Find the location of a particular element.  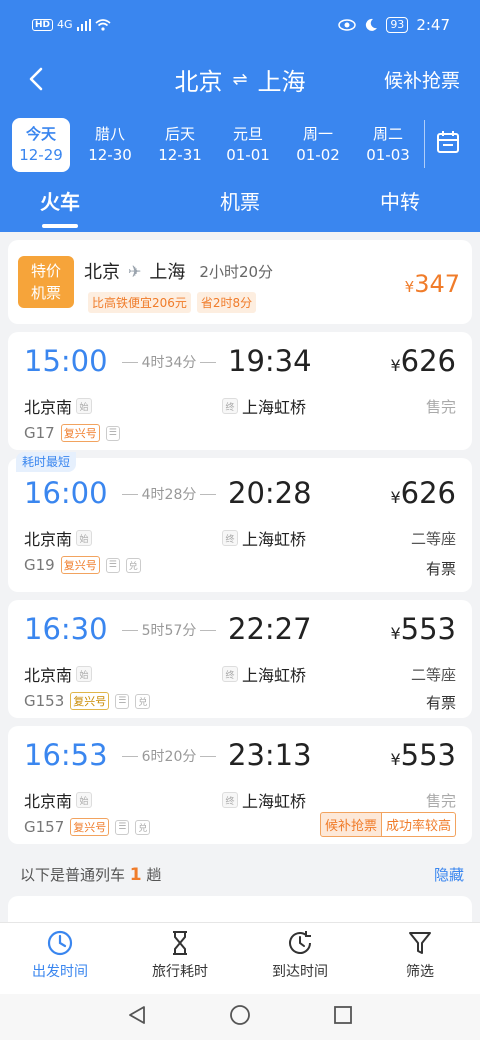

train-info: G153 复兴号 ☰ 兑 is located at coordinates (87, 701).